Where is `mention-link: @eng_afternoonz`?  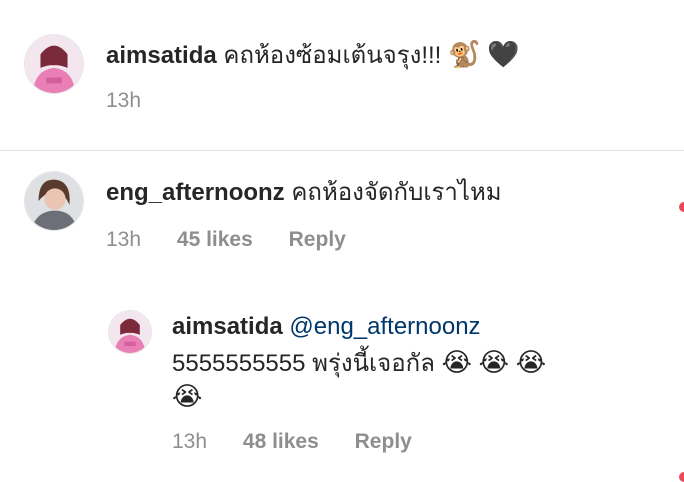
mention-link: @eng_afternoonz is located at coordinates (384, 326).